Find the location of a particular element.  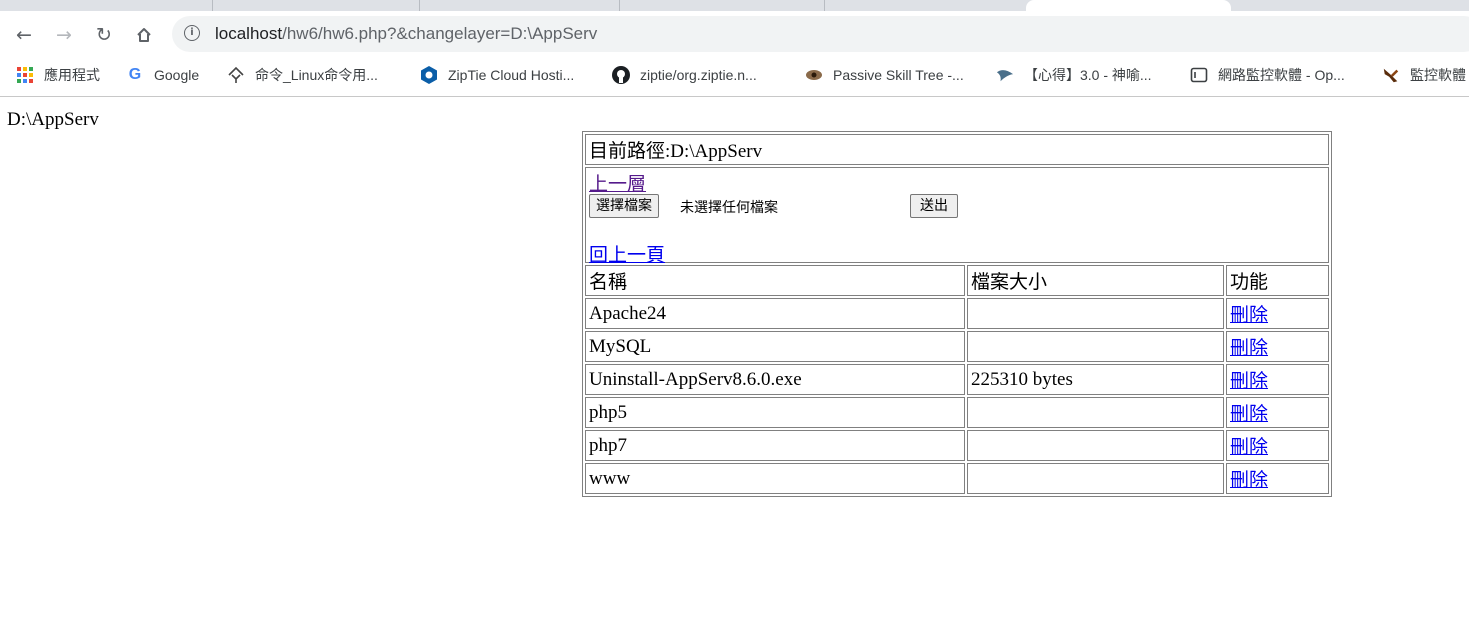

table-row: php7 刪除 is located at coordinates (957, 445).